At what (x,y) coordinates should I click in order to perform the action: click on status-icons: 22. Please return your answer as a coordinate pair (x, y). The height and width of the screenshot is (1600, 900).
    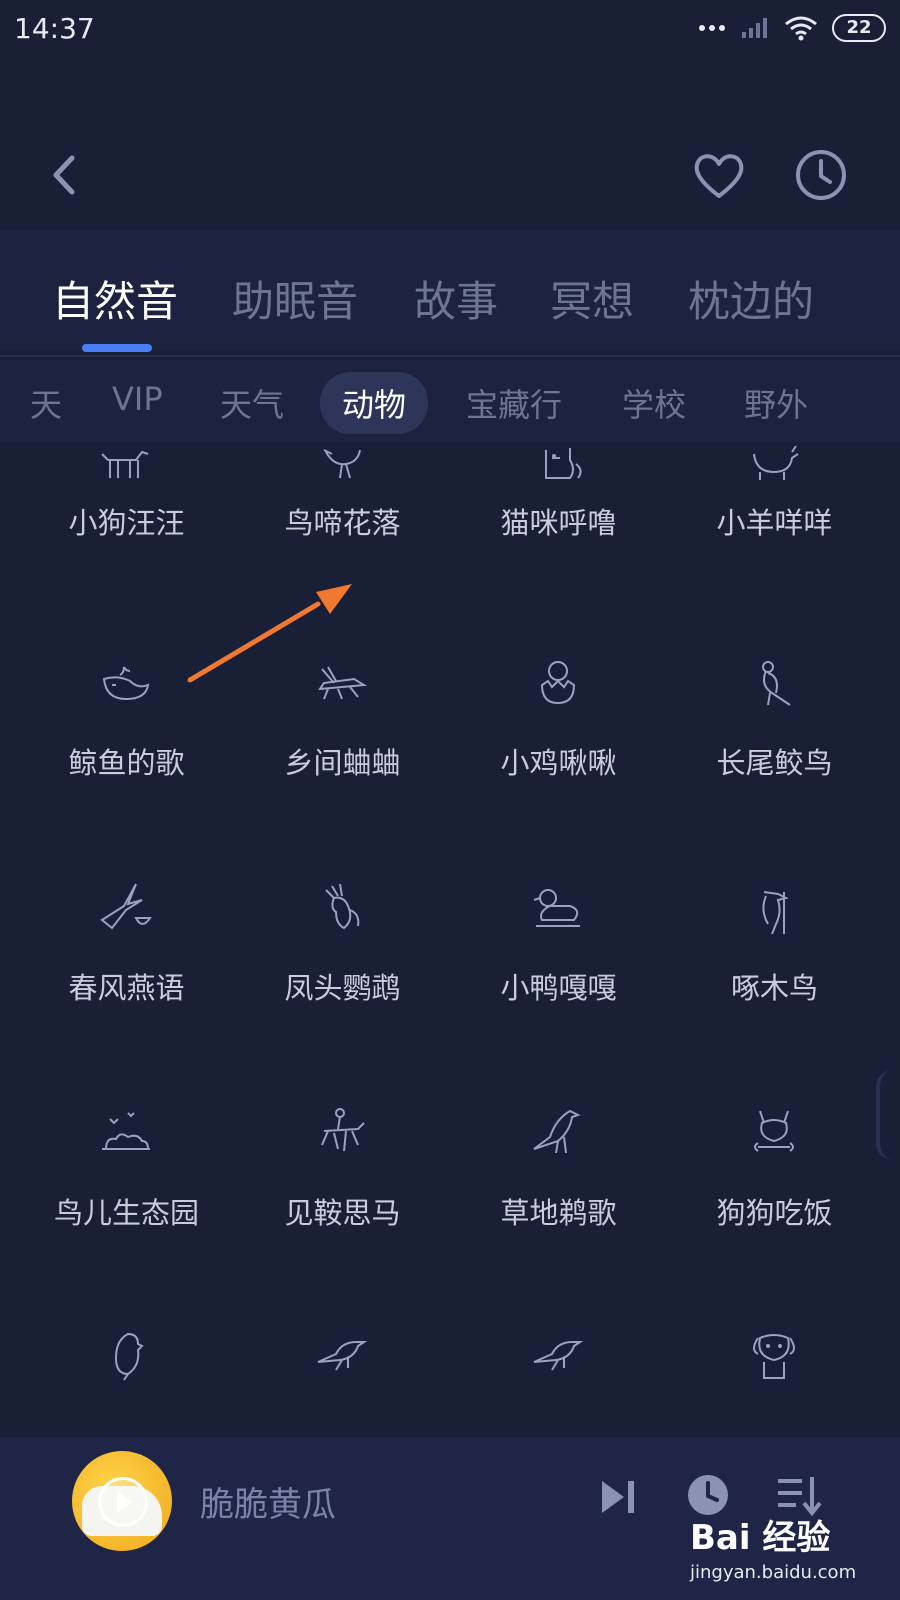
    Looking at the image, I should click on (792, 28).